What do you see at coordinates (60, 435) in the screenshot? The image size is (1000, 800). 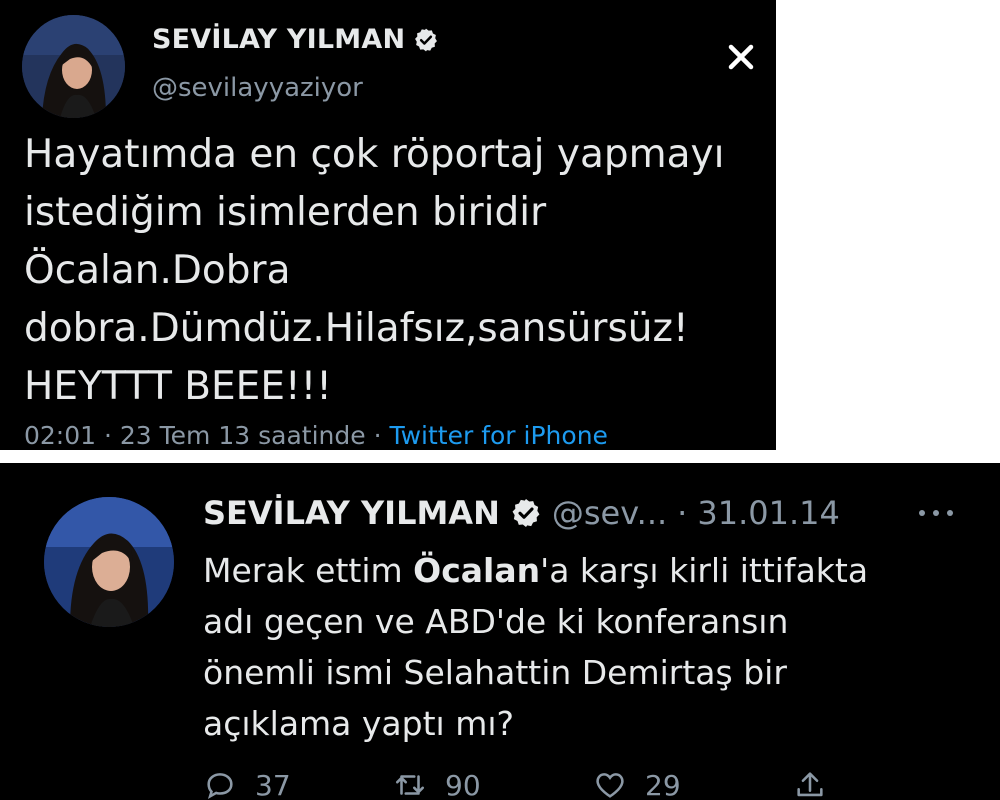 I see `tweet-time: 02:01` at bounding box center [60, 435].